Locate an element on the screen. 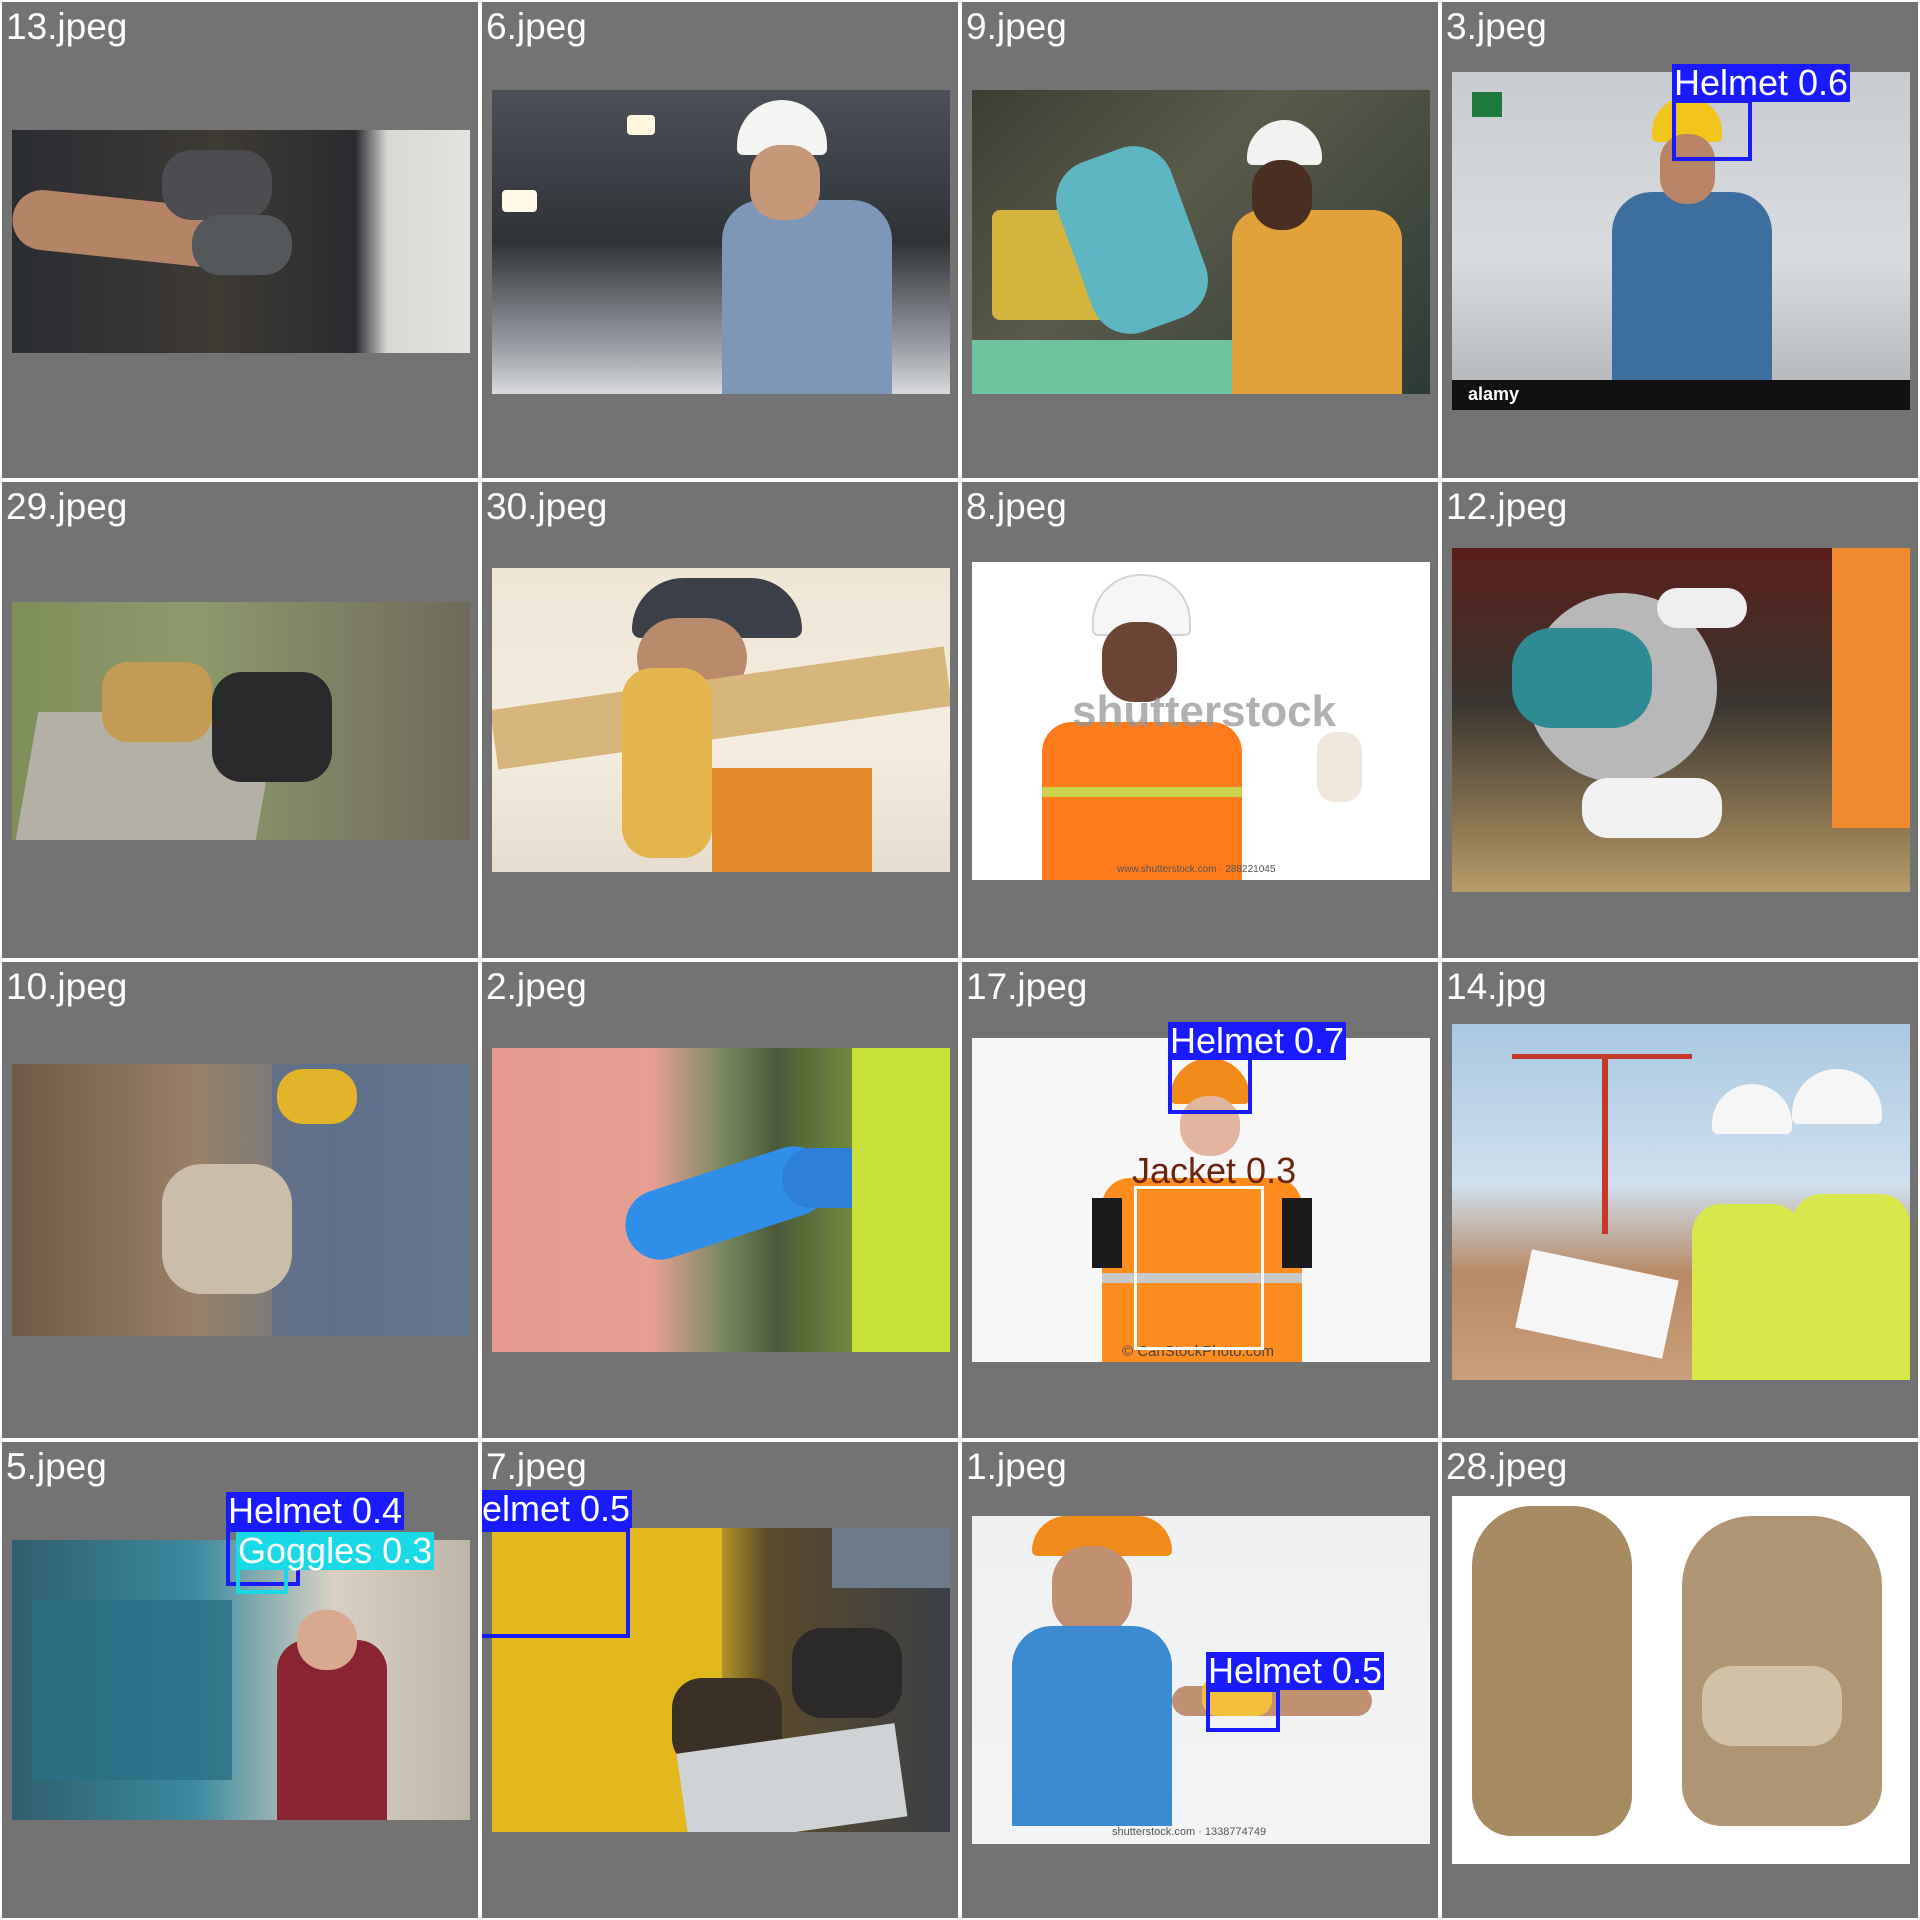 This screenshot has width=1920, height=1920. cell-filename: 12.jpeg is located at coordinates (1507, 506).